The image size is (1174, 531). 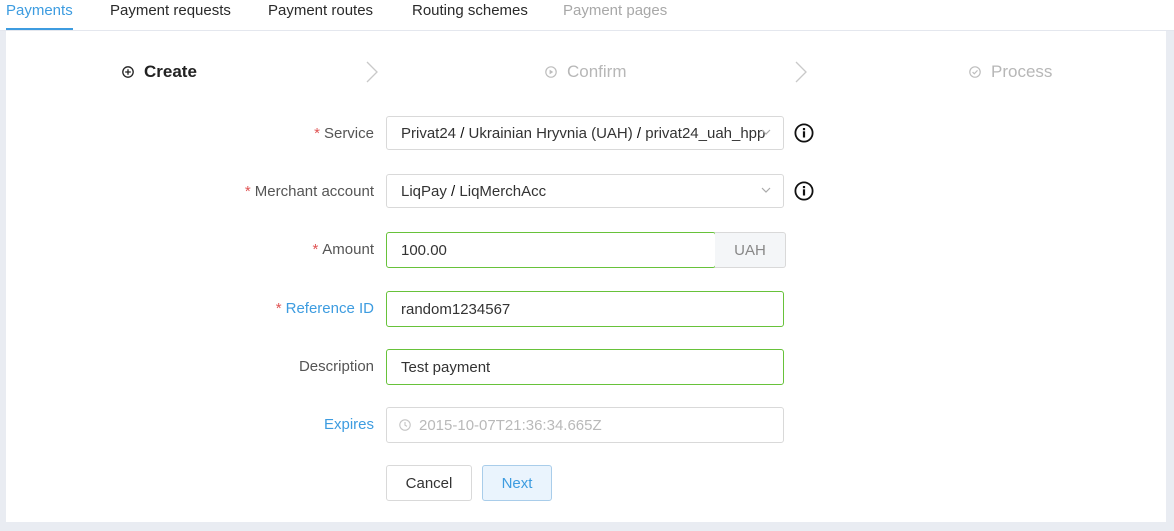 I want to click on tab-payment-routes: Payment routes, so click(x=320, y=15).